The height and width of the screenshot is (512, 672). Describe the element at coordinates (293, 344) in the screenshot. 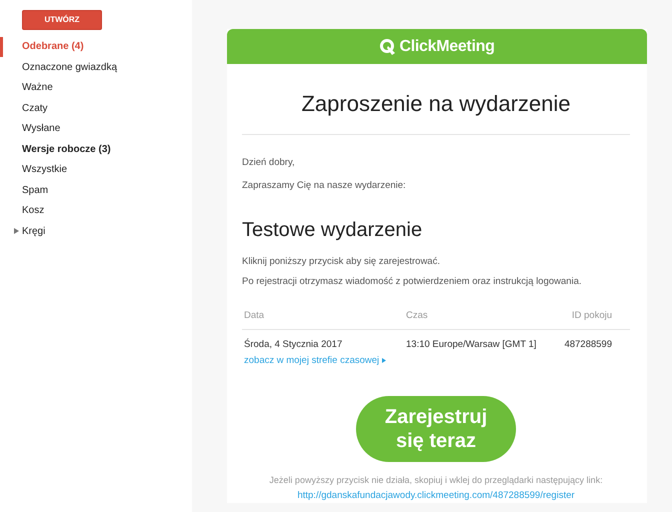

I see `table-cell-text: Środa, 4 Stycznia 2017` at that location.